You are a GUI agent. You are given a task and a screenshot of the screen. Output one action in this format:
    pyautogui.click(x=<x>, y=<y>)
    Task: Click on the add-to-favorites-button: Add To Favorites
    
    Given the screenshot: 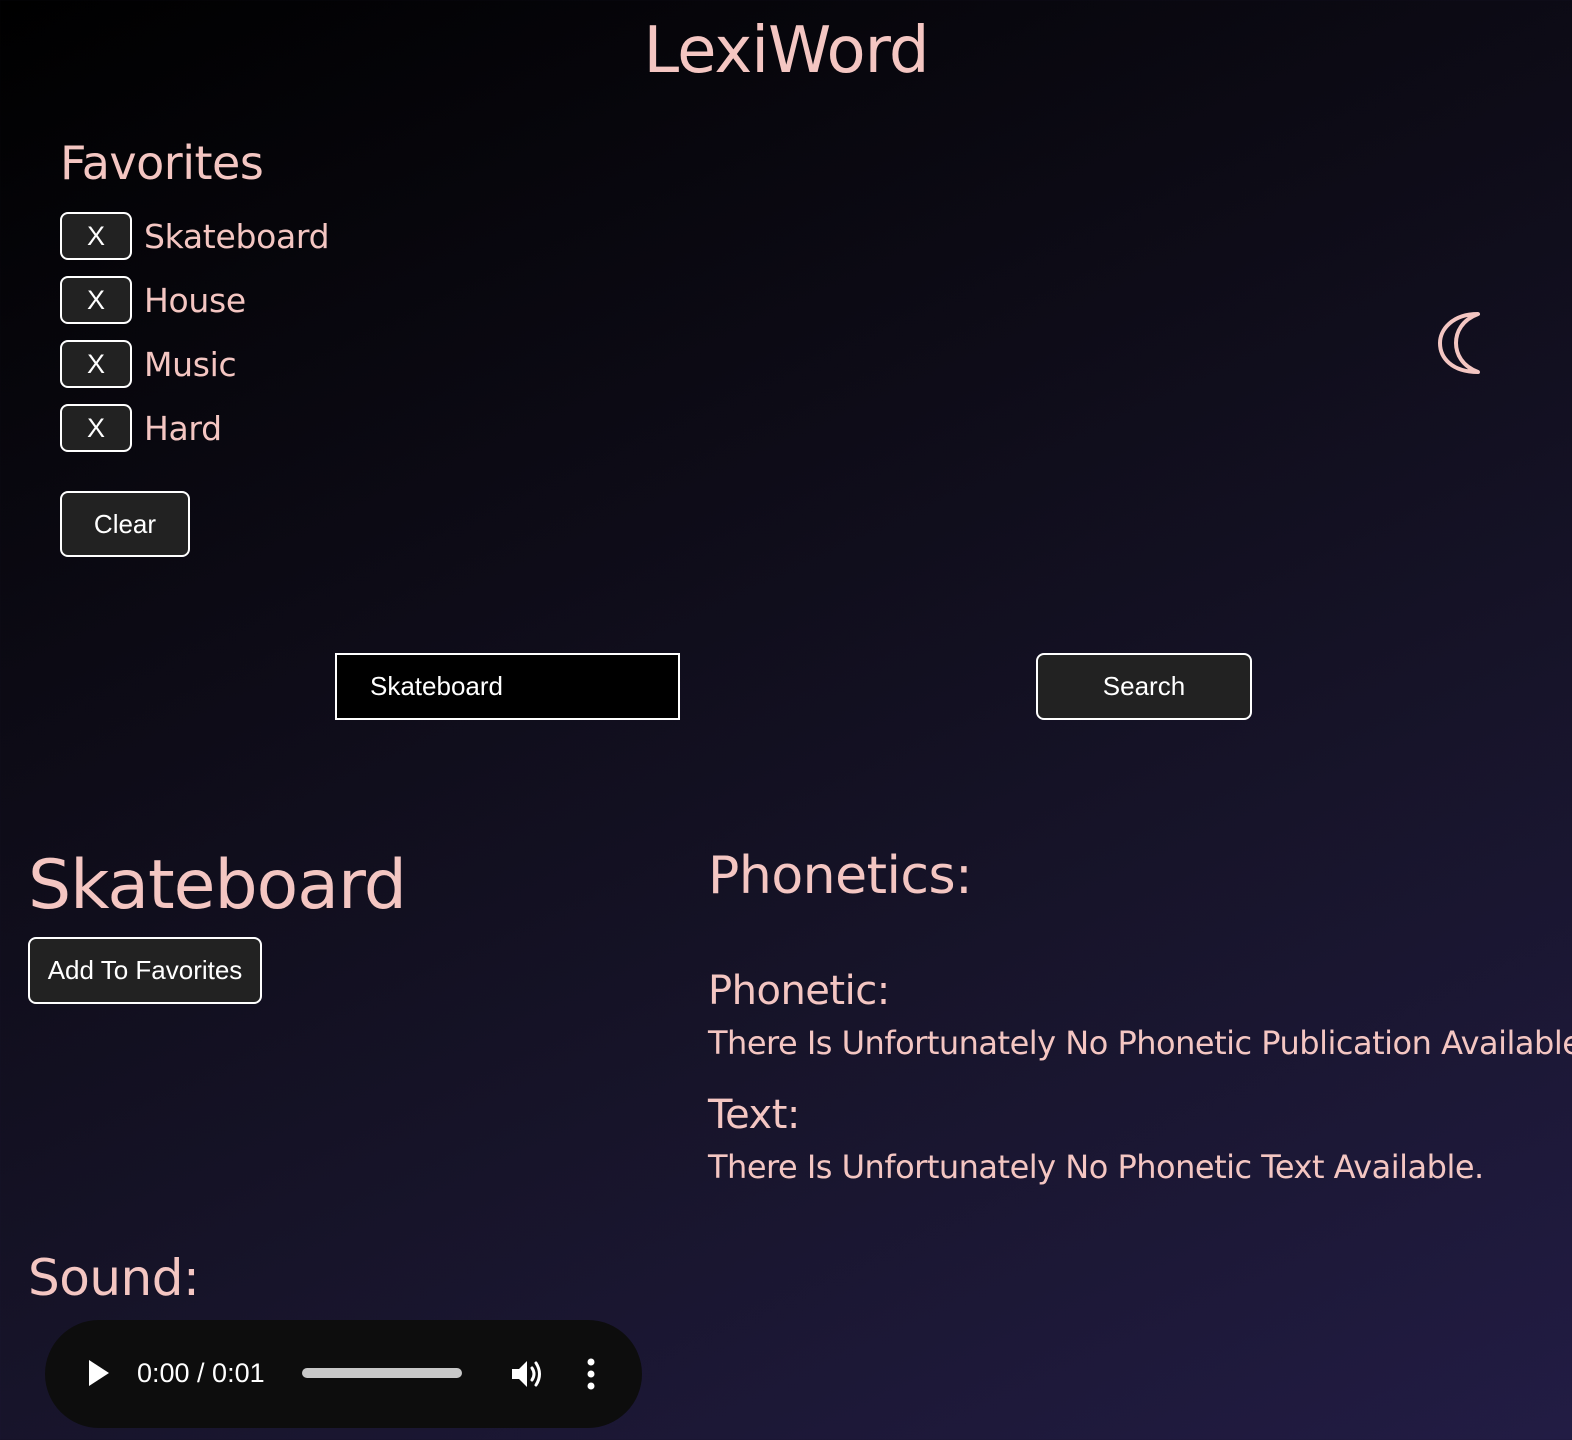 What is the action you would take?
    pyautogui.click(x=145, y=970)
    